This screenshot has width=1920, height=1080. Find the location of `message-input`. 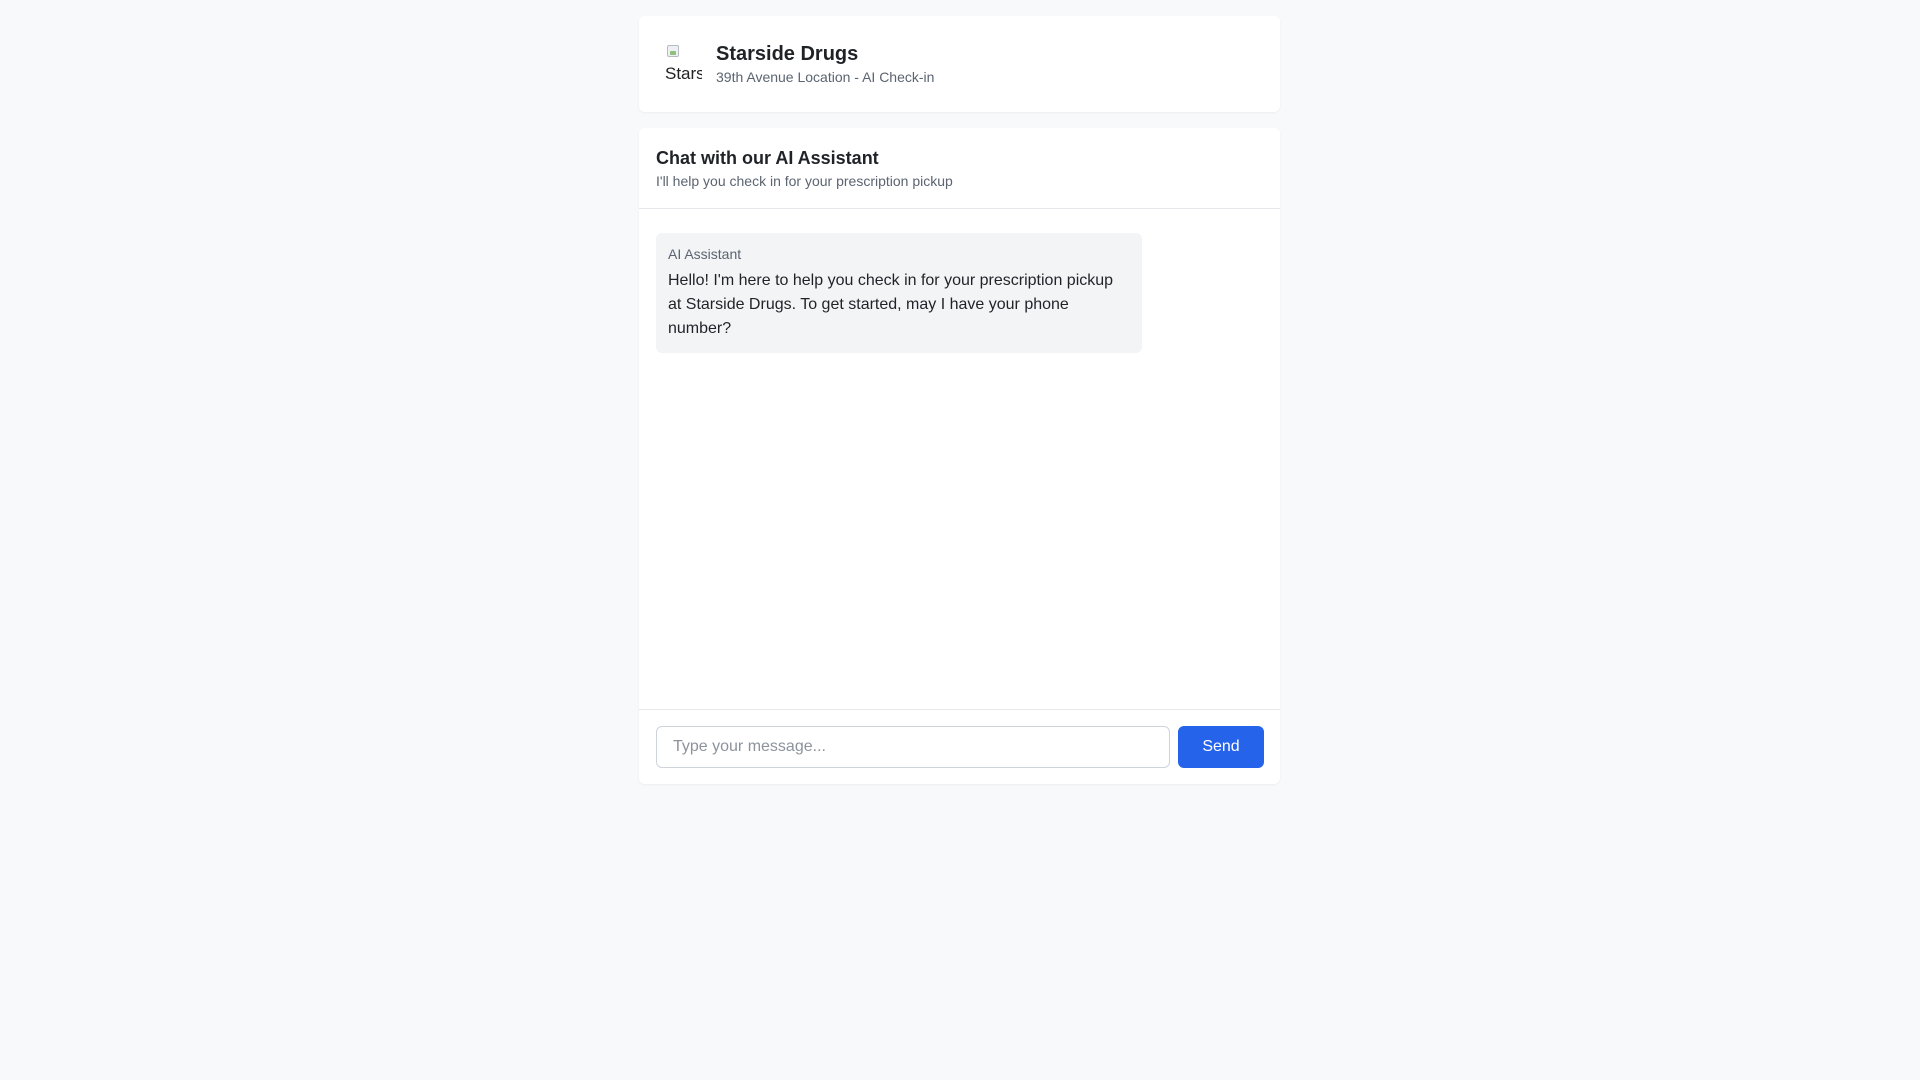

message-input is located at coordinates (913, 747).